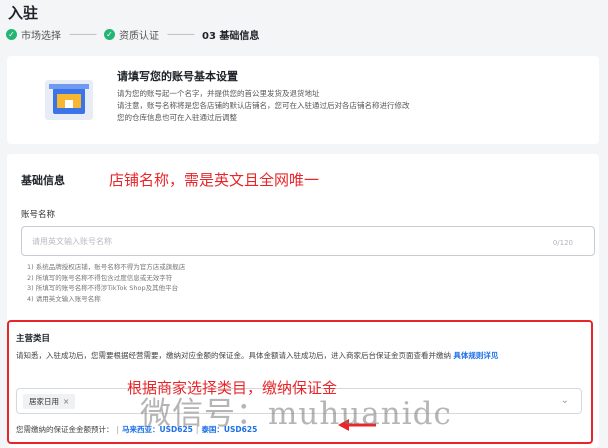  Describe the element at coordinates (41, 36) in the screenshot. I see `step-label: 市场选择` at that location.